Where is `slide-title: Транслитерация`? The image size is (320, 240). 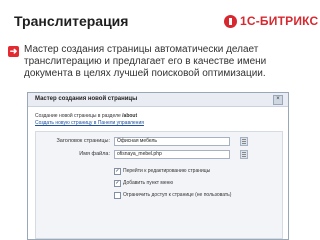
slide-title: Транслитерация is located at coordinates (71, 21).